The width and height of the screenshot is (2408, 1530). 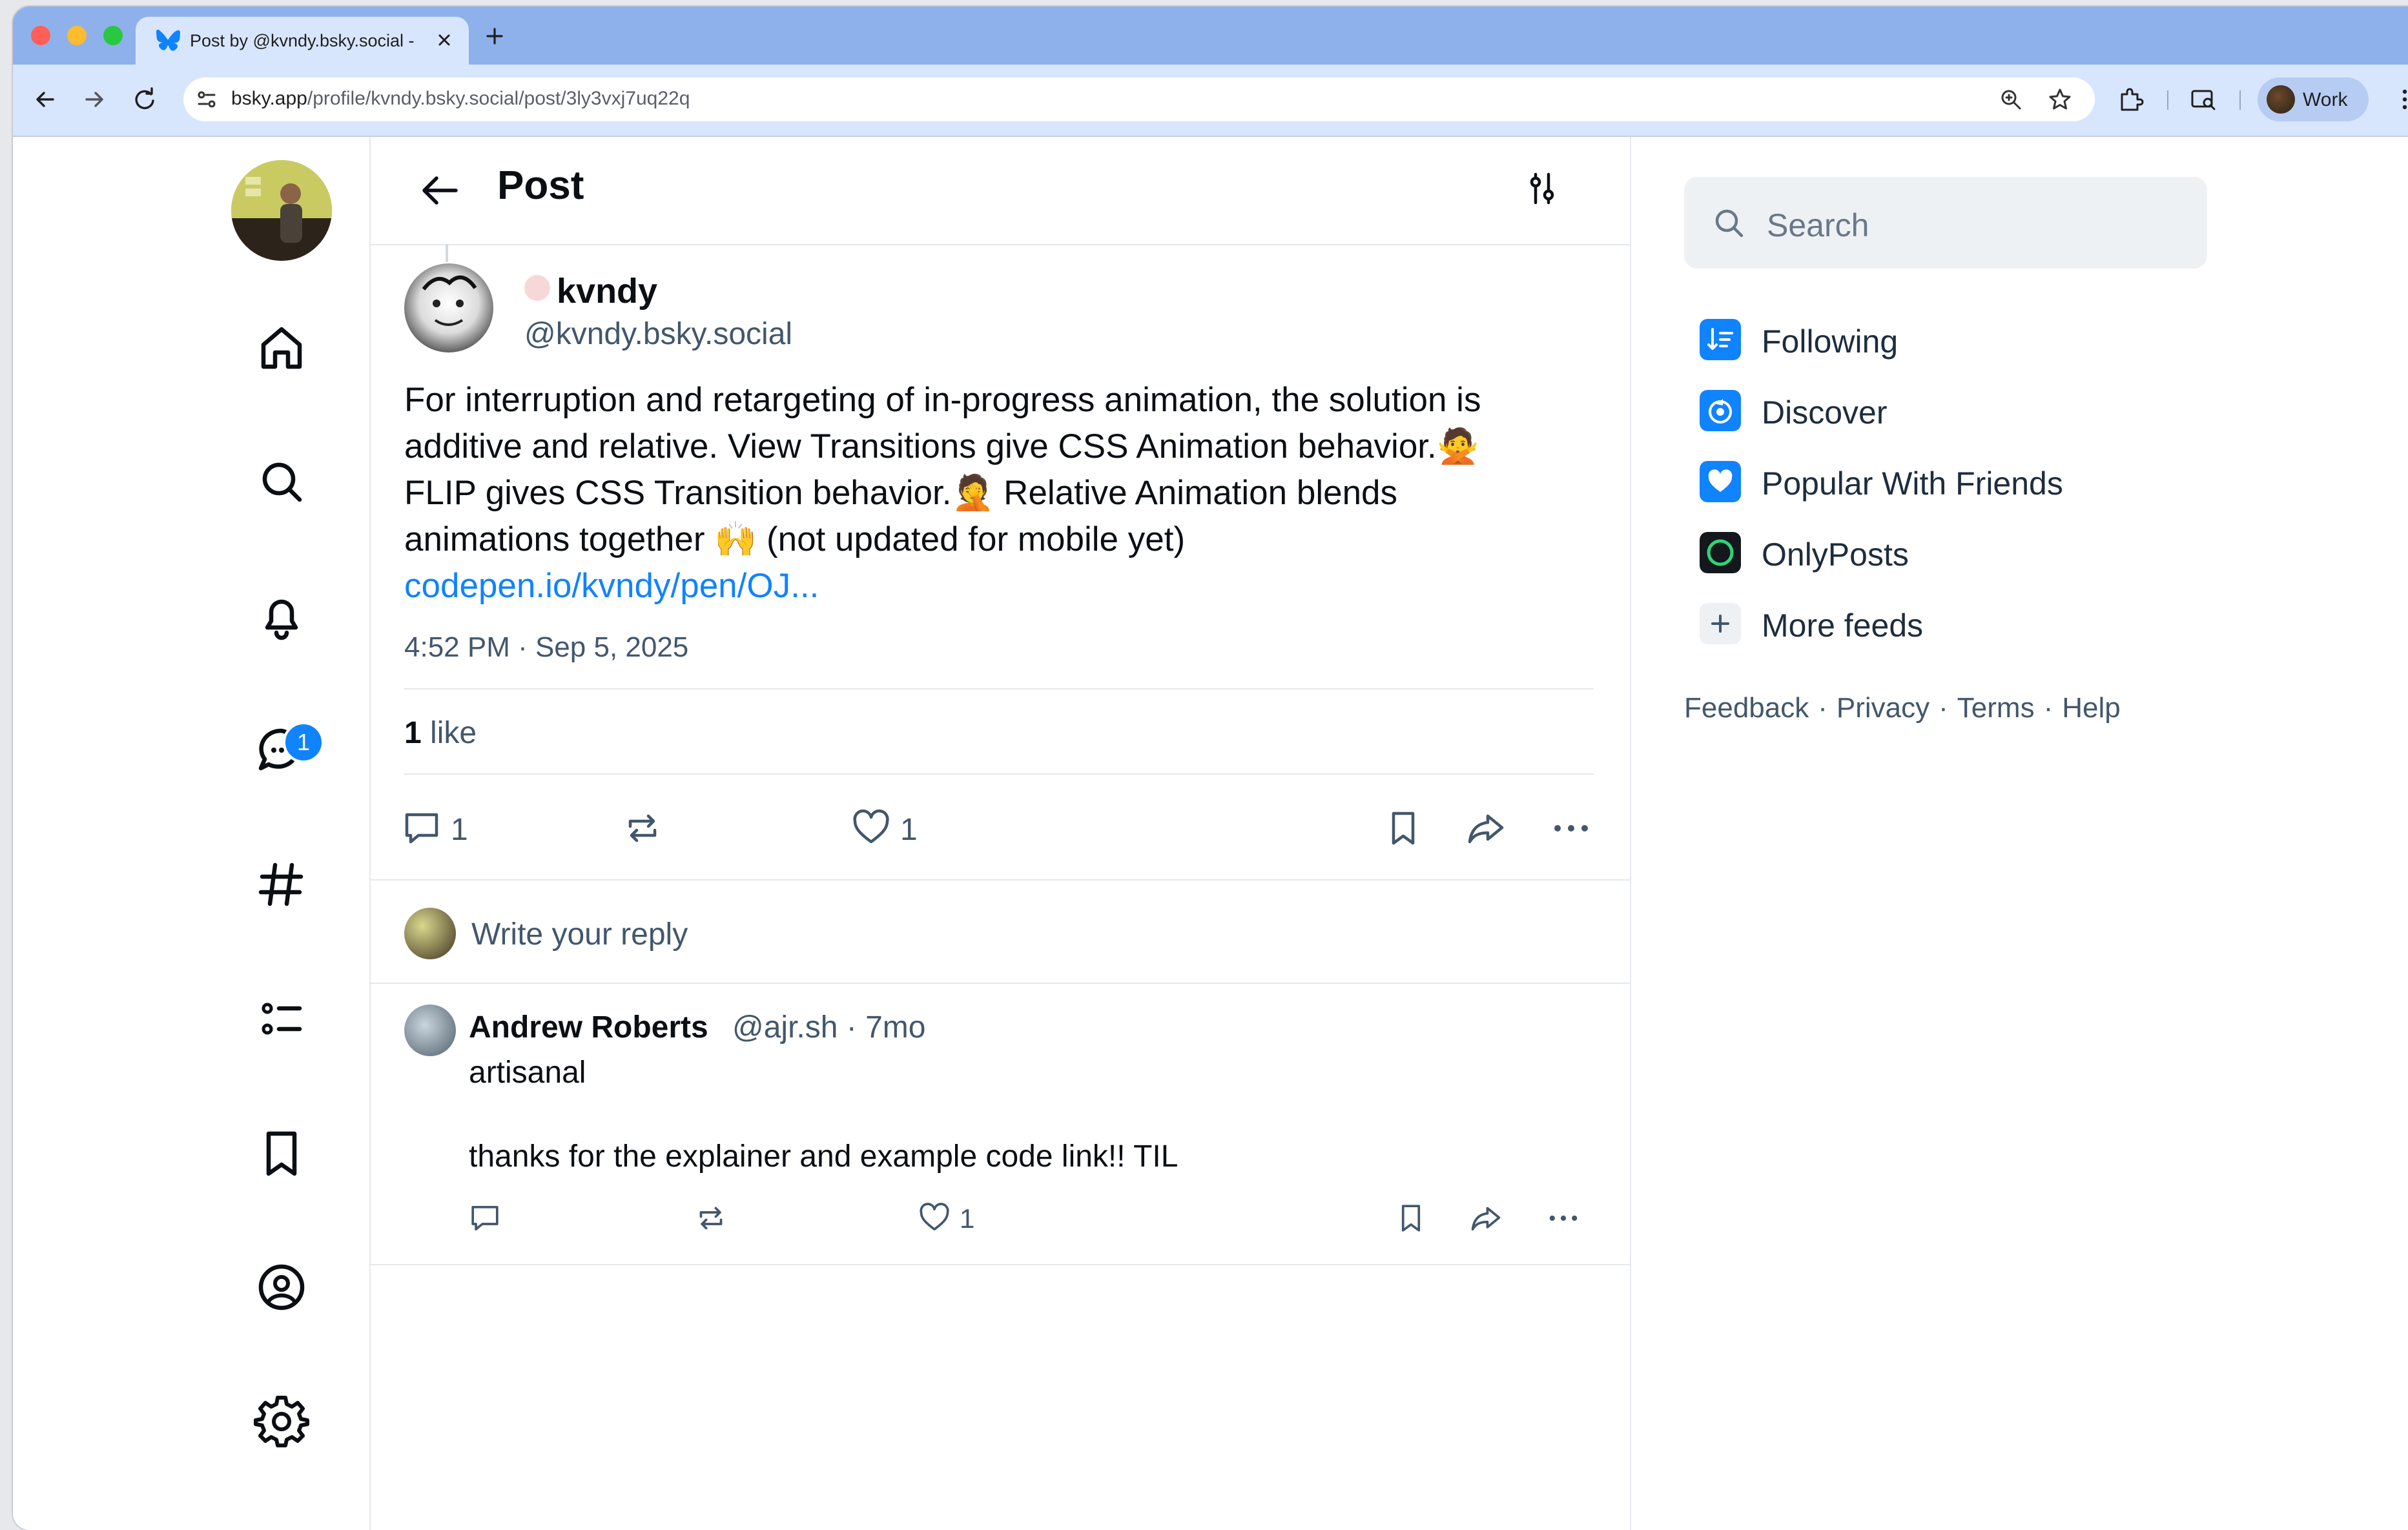 I want to click on search-placeholder: Search, so click(x=1818, y=225).